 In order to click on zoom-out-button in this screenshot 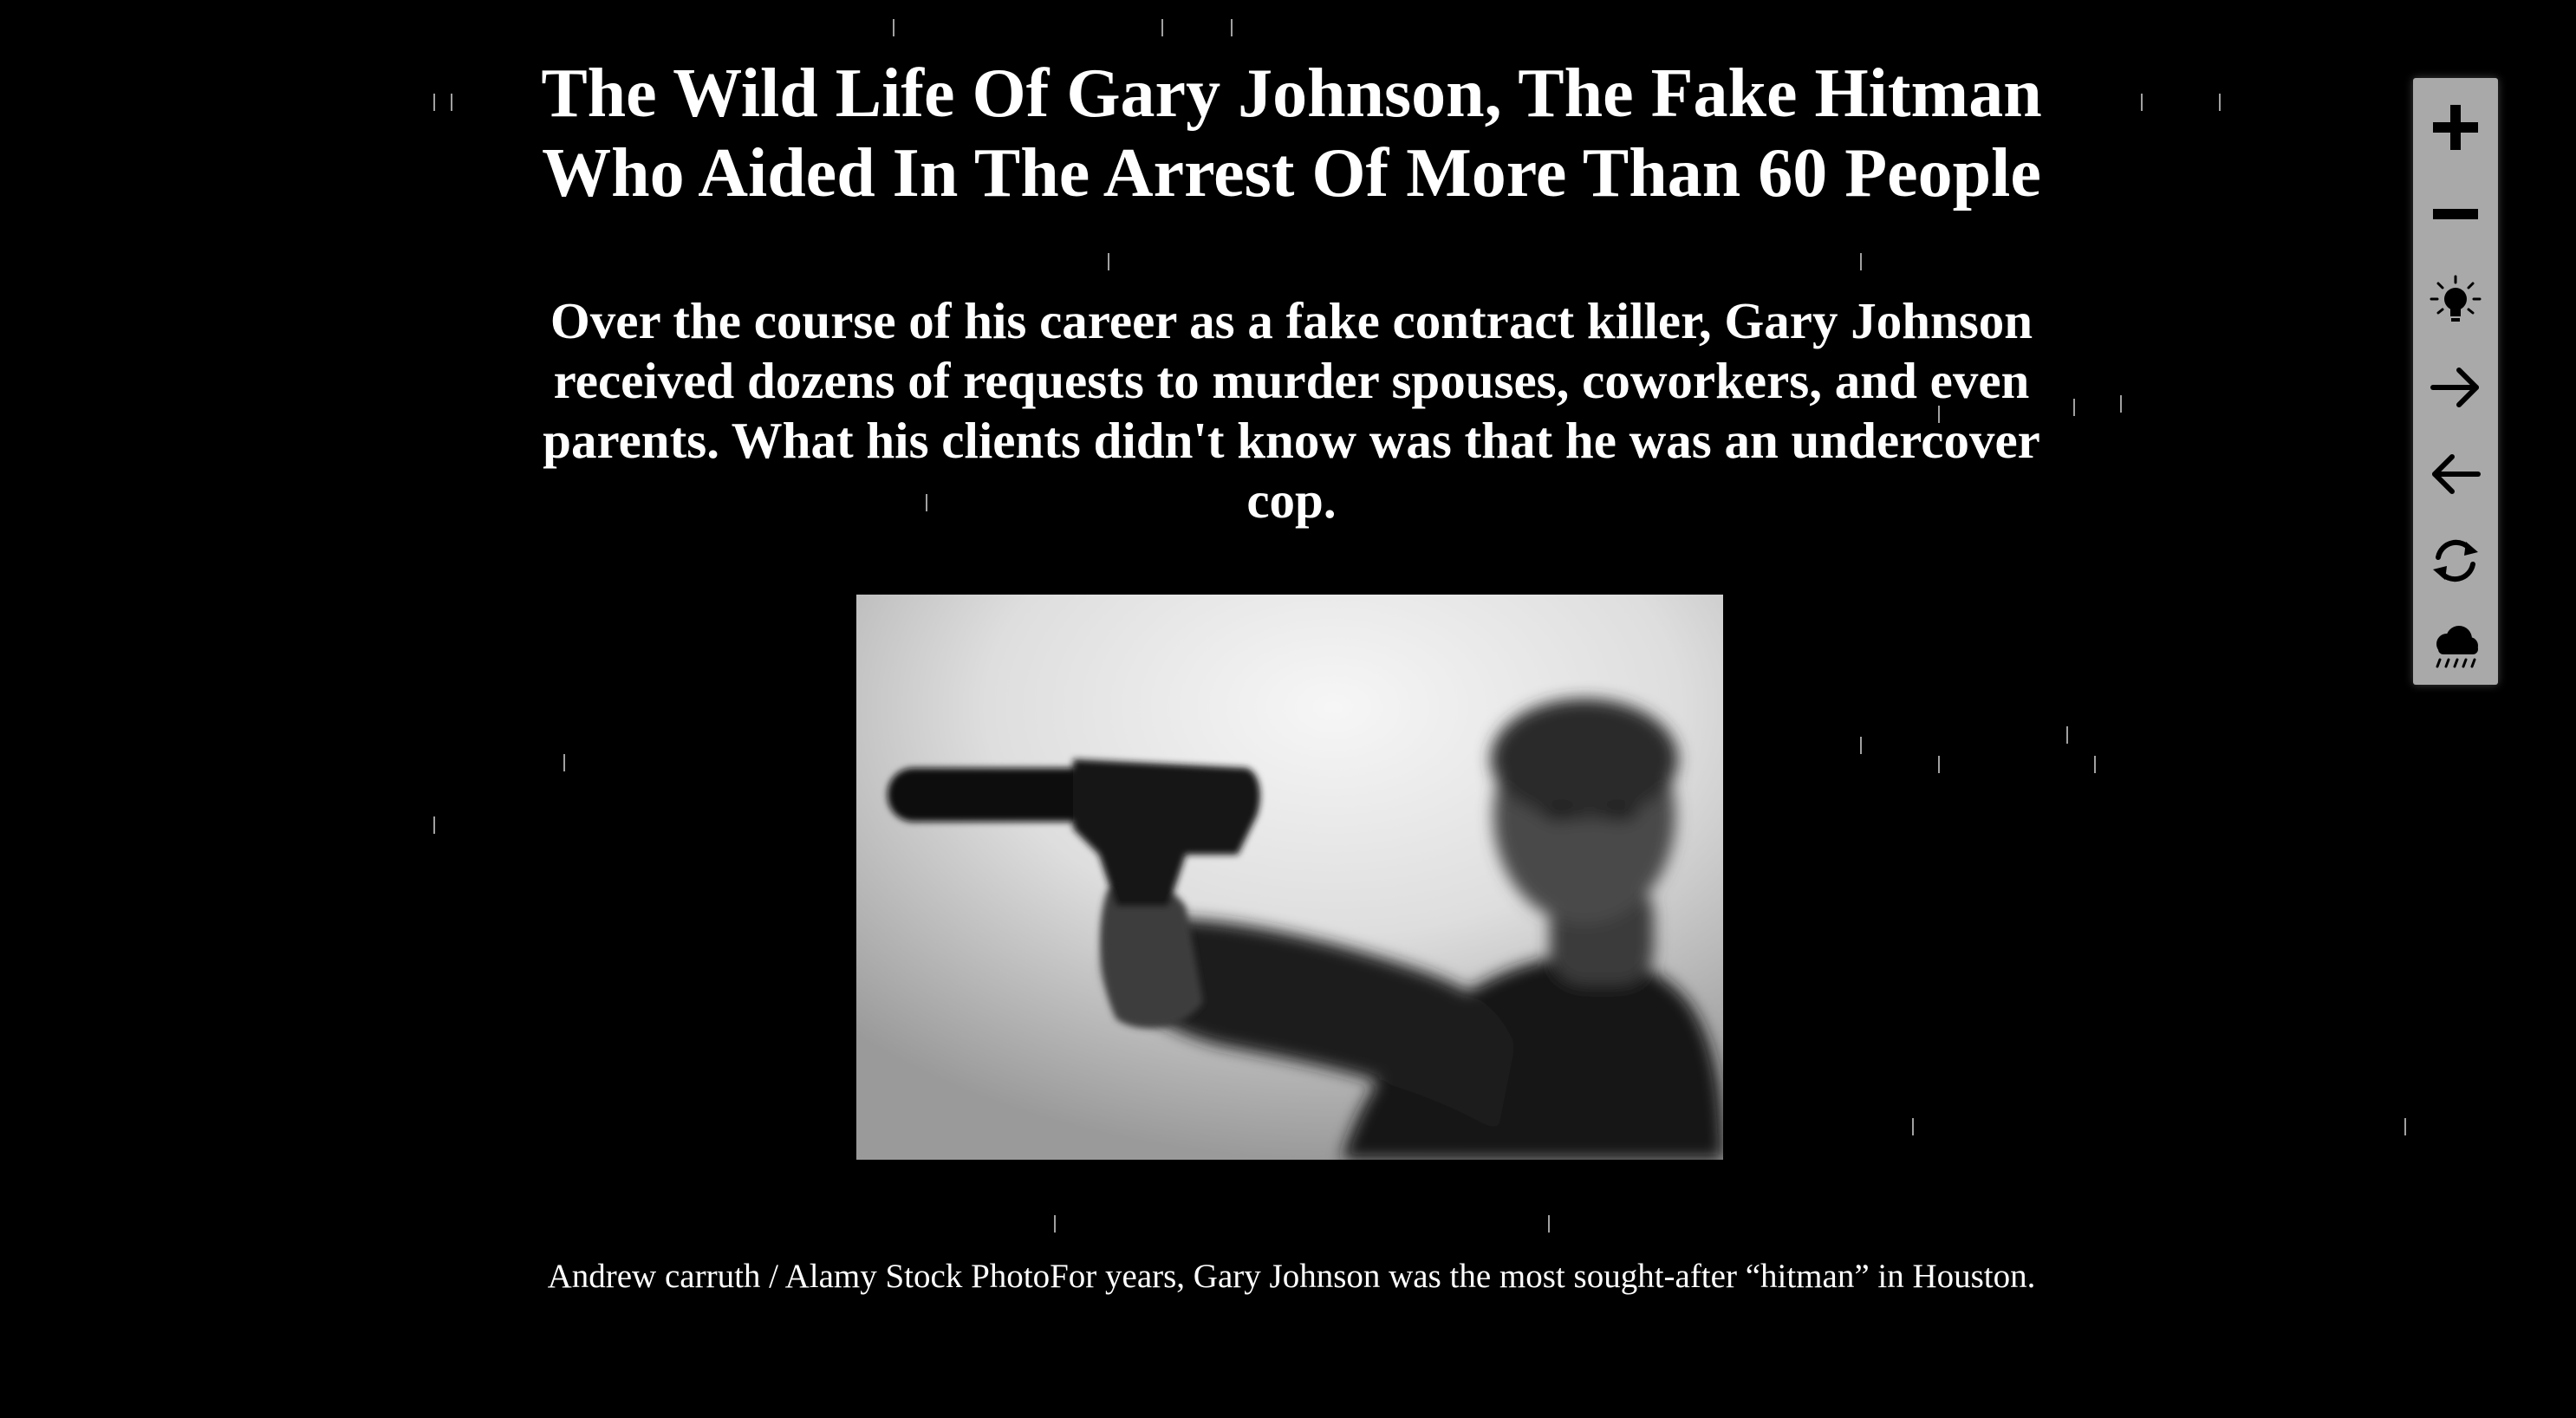, I will do `click(2455, 214)`.